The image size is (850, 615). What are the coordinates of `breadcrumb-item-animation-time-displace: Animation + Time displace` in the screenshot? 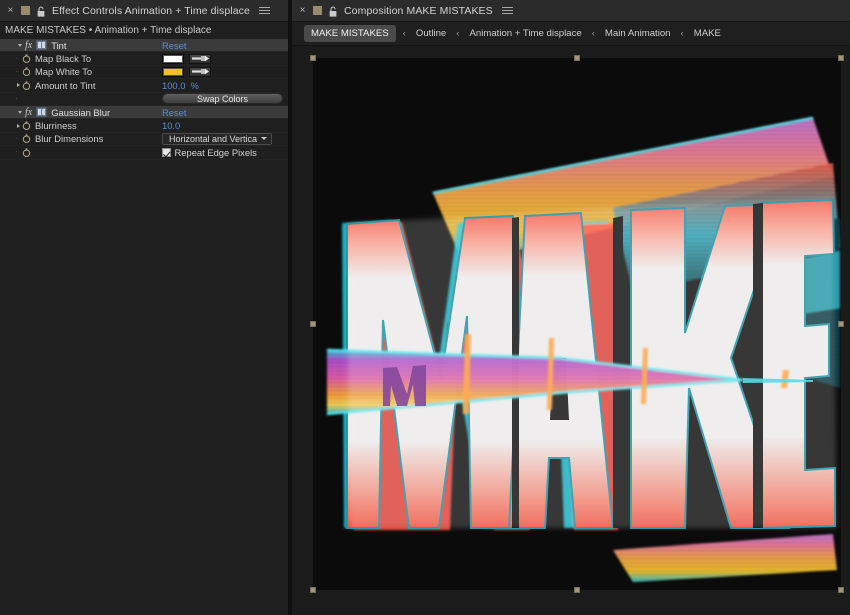 It's located at (525, 33).